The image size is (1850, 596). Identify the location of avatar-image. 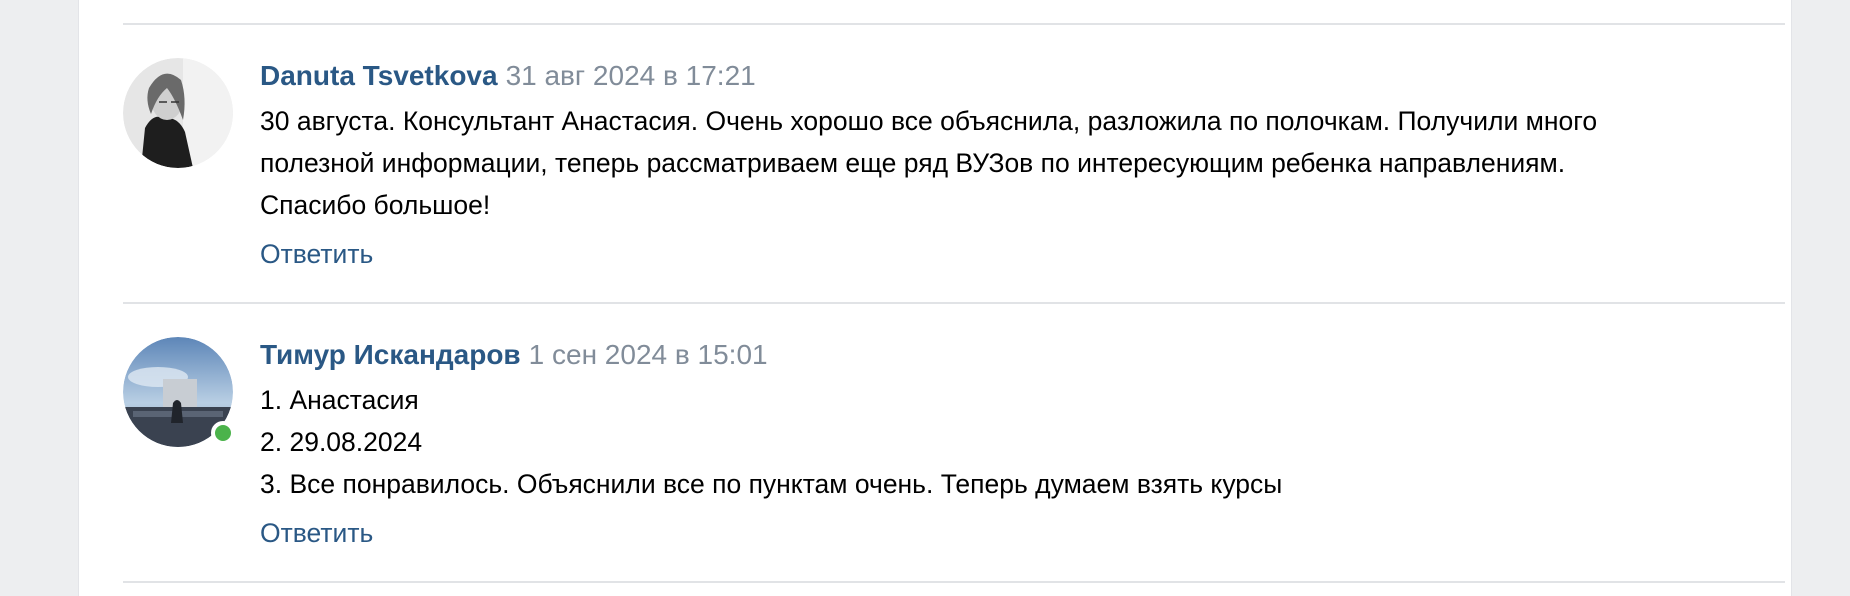
(178, 113).